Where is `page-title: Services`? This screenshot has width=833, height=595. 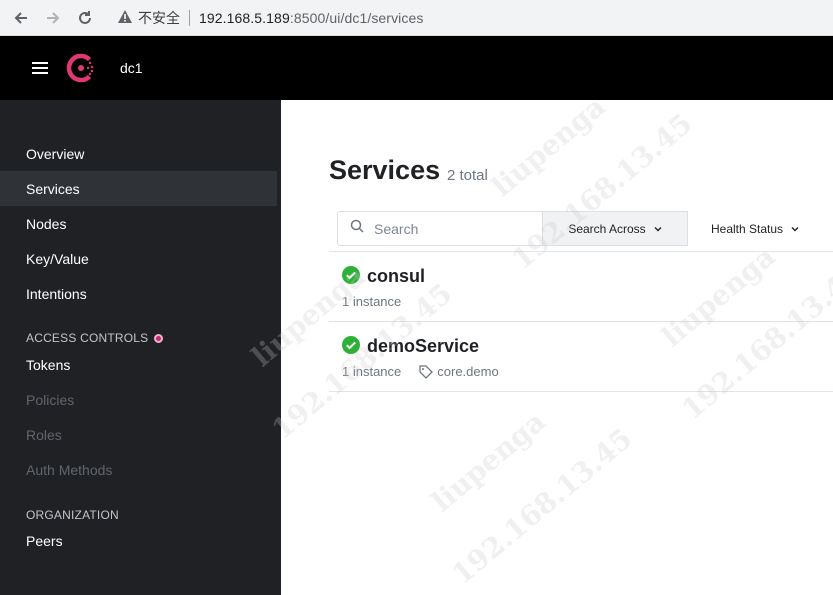
page-title: Services is located at coordinates (385, 170).